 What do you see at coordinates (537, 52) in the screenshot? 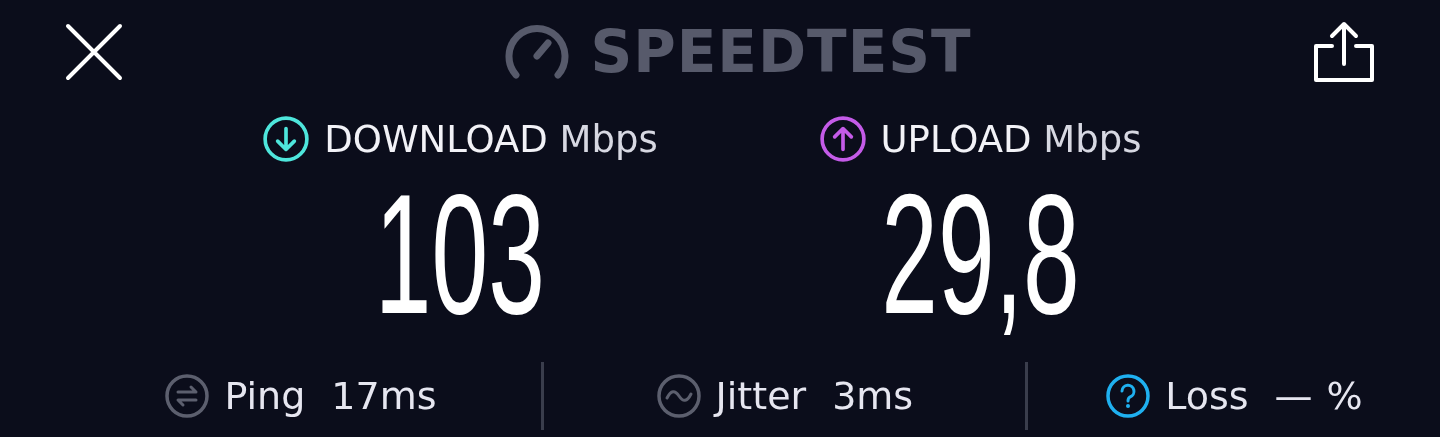
I see `gauge-icon` at bounding box center [537, 52].